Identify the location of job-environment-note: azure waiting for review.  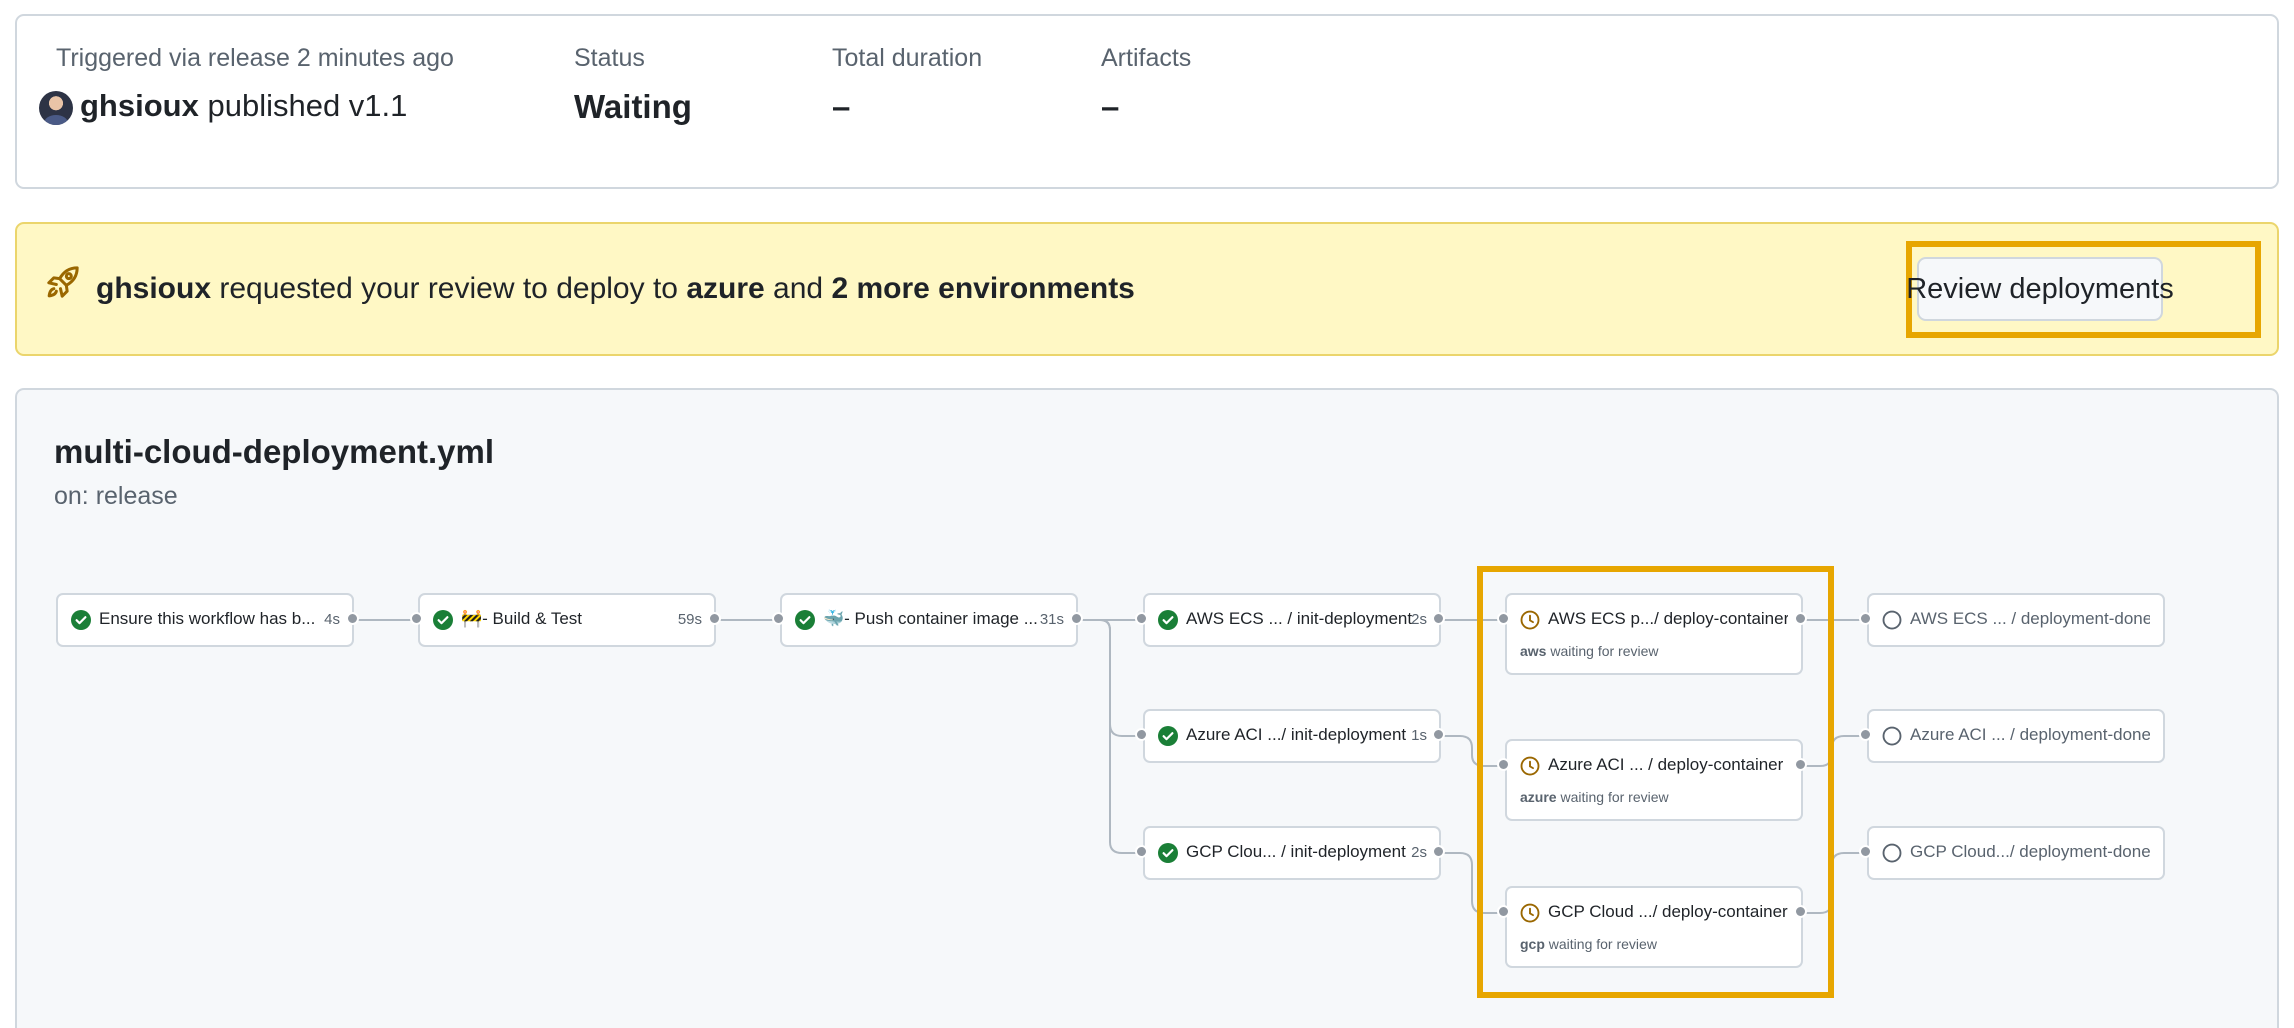
(1594, 797).